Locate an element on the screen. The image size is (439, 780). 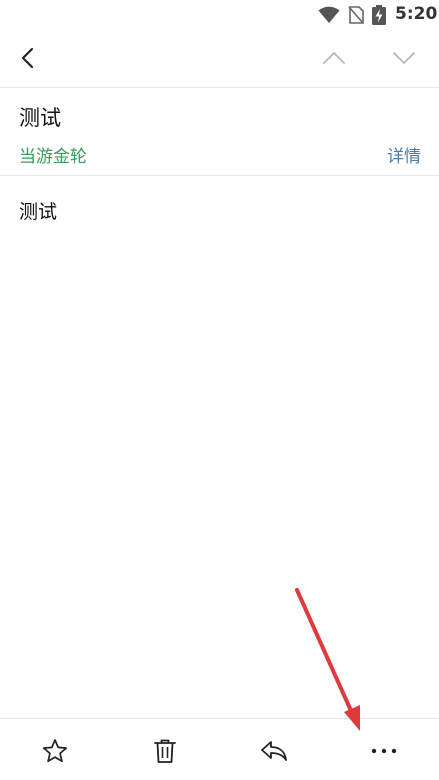
details-link: 详情 is located at coordinates (404, 154).